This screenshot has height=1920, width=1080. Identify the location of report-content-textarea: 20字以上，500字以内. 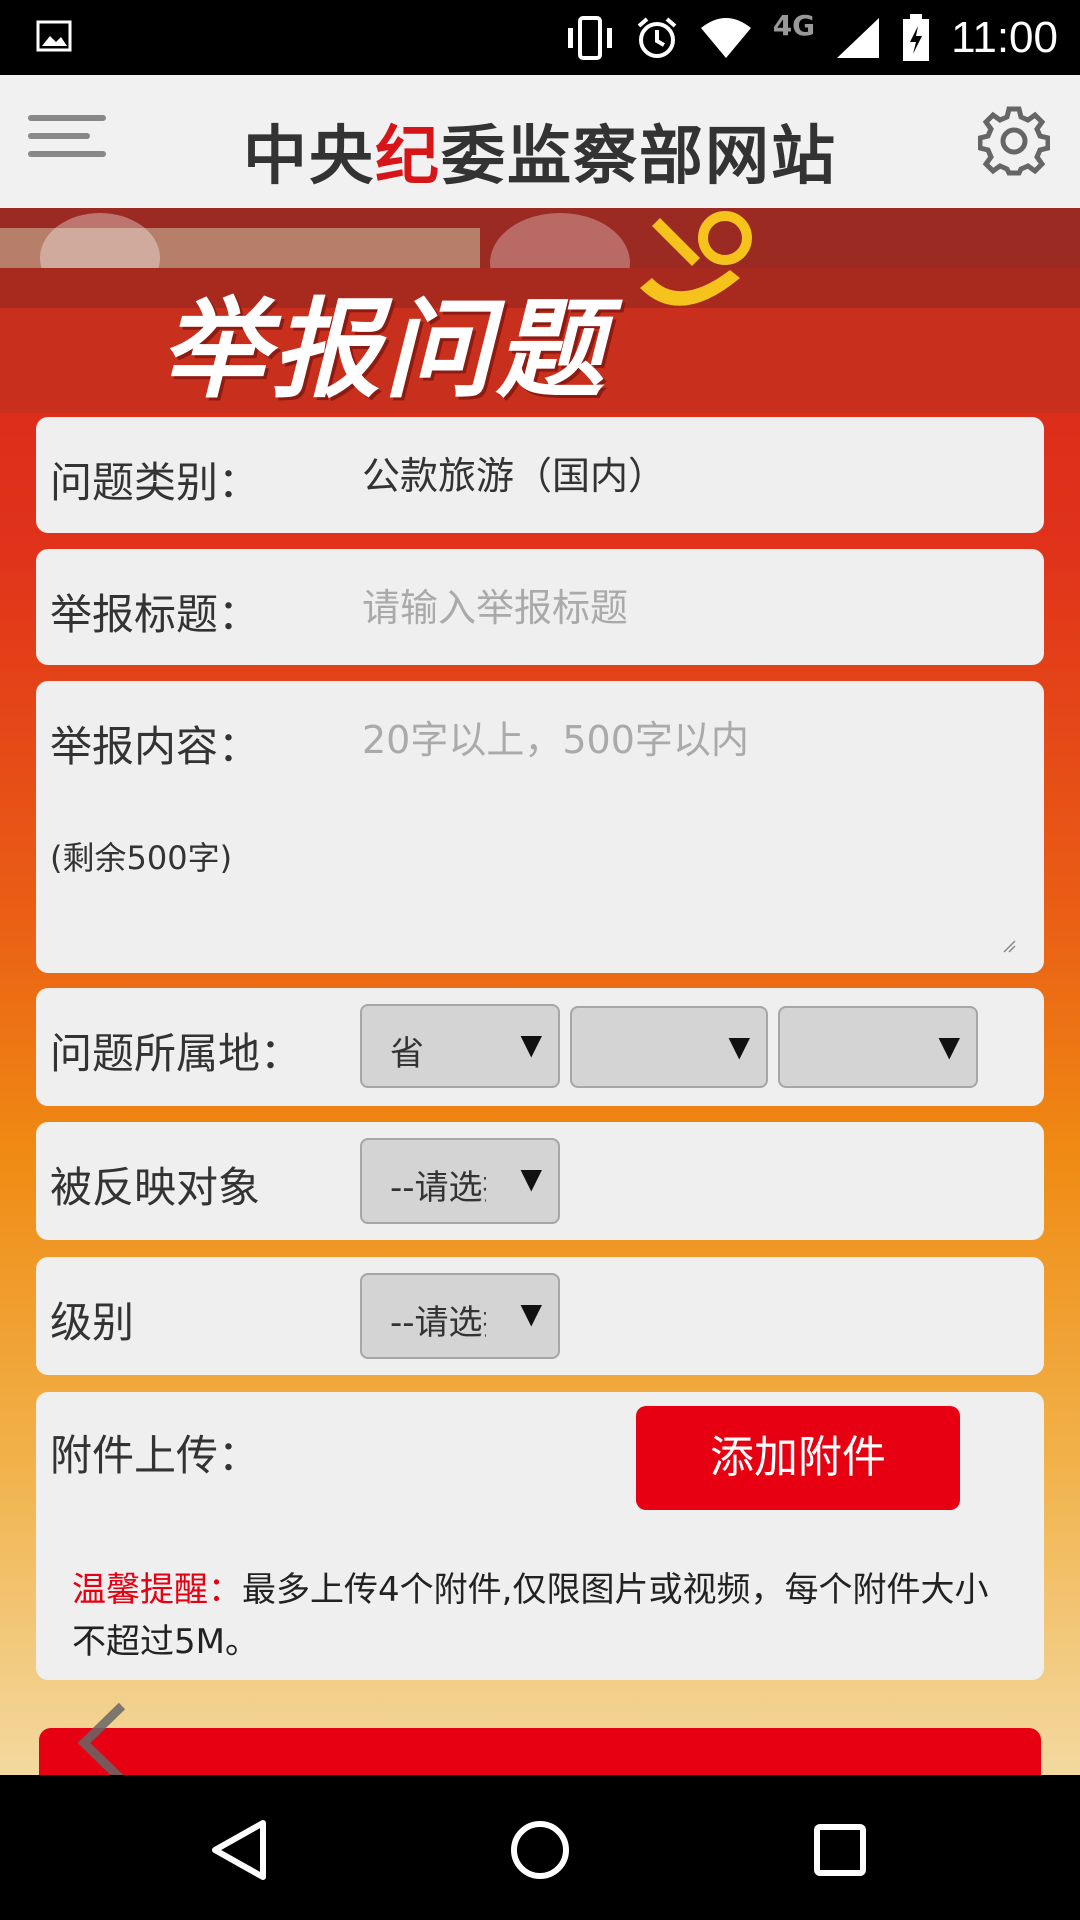
(555, 736).